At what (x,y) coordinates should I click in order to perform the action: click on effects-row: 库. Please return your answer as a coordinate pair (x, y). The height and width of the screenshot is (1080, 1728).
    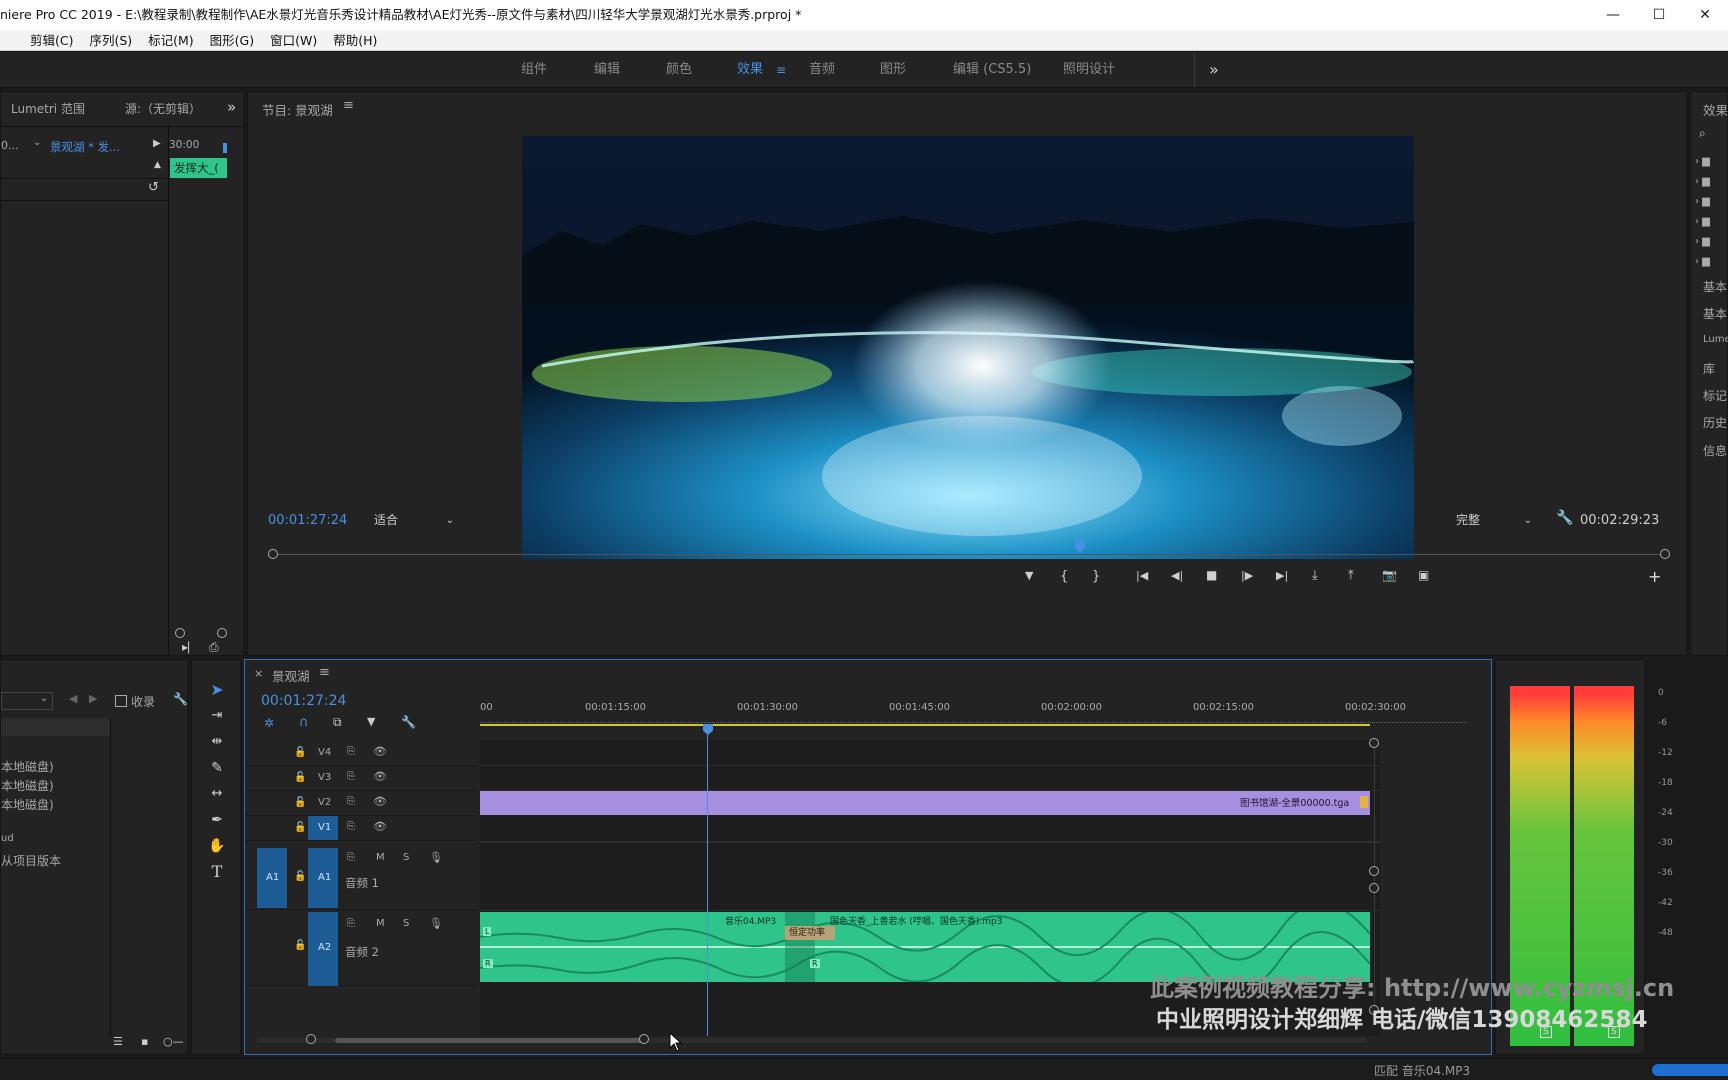
    Looking at the image, I should click on (1709, 368).